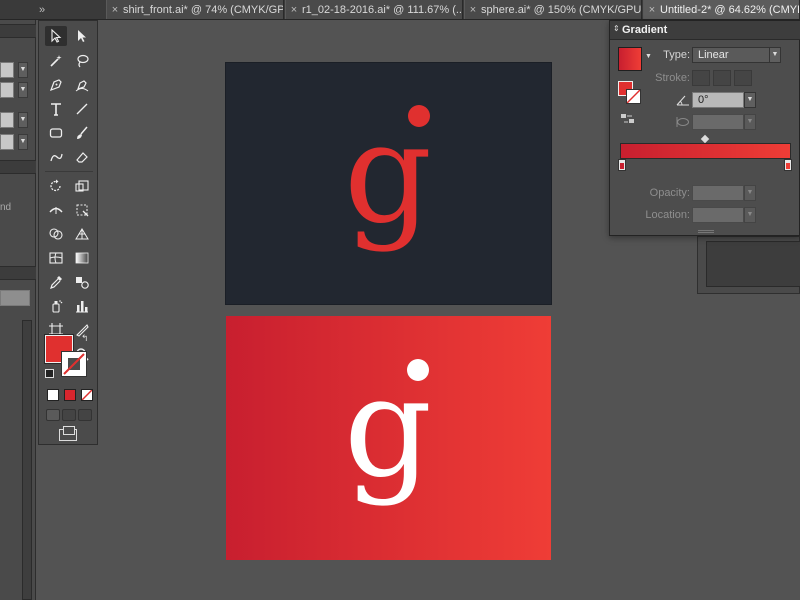 The width and height of the screenshot is (800, 600). What do you see at coordinates (718, 122) in the screenshot?
I see `aspect-ratio-field` at bounding box center [718, 122].